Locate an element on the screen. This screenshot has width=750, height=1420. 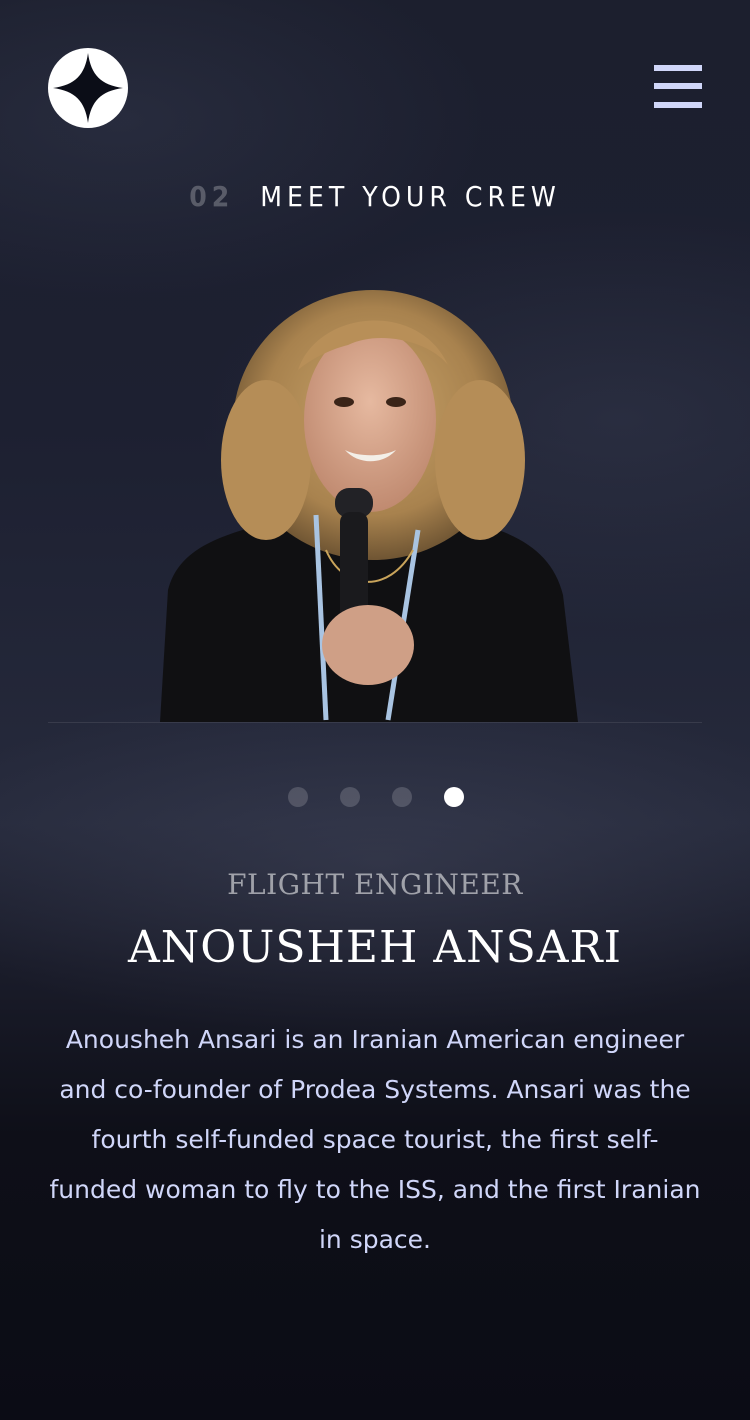
page-heading: 02 MEET YOUR CREW is located at coordinates (375, 197).